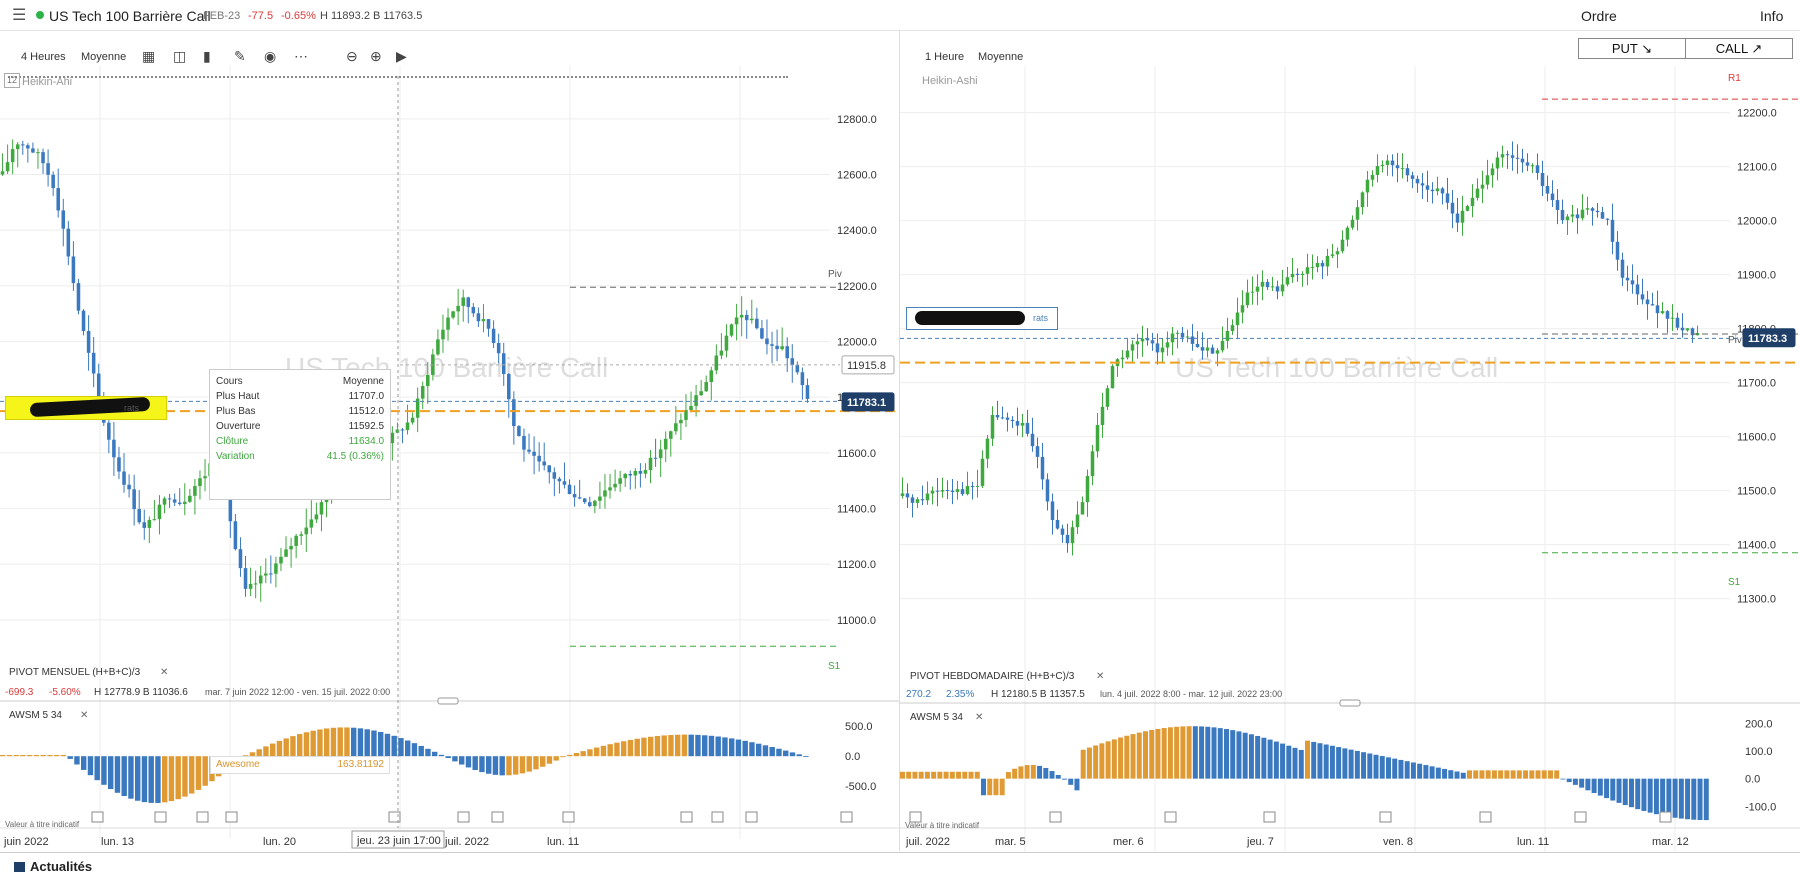 The height and width of the screenshot is (882, 1800). I want to click on zoom-in-icon: ⊕, so click(376, 56).